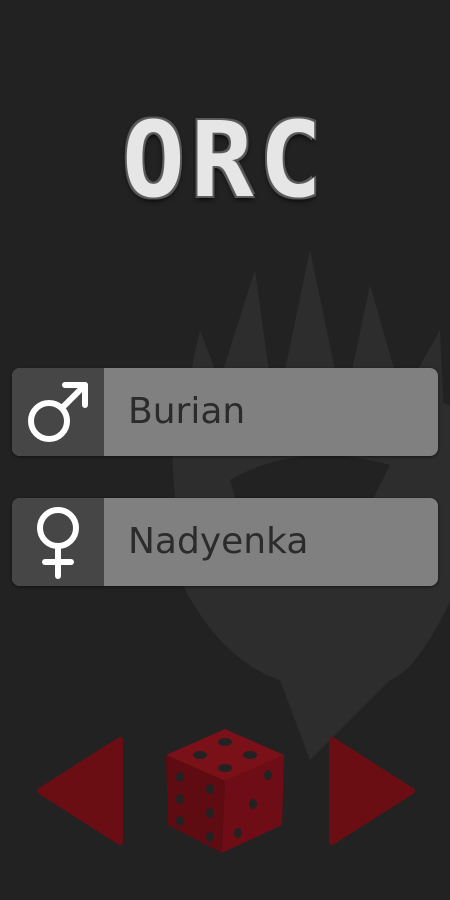  Describe the element at coordinates (225, 160) in the screenshot. I see `page-title: ORC` at that location.